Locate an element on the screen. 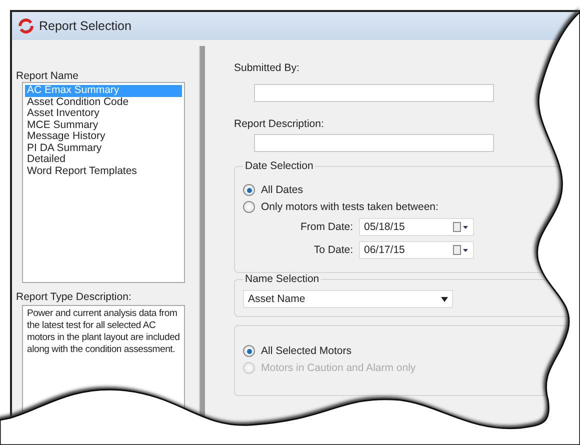 The height and width of the screenshot is (445, 580). app-logo-icon is located at coordinates (26, 26).